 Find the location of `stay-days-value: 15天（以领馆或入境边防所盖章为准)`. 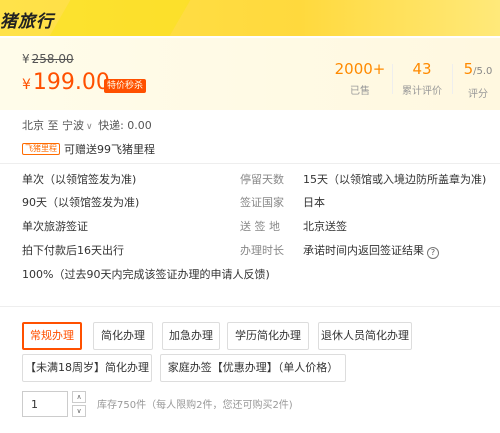

stay-days-value: 15天（以领馆或入境边防所盖章为准) is located at coordinates (395, 179).